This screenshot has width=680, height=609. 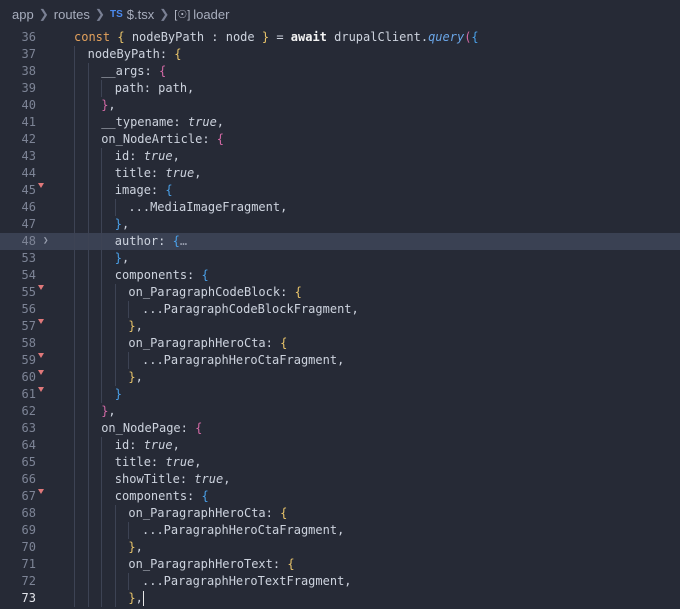 What do you see at coordinates (340, 598) in the screenshot?
I see `code-line: 73},` at bounding box center [340, 598].